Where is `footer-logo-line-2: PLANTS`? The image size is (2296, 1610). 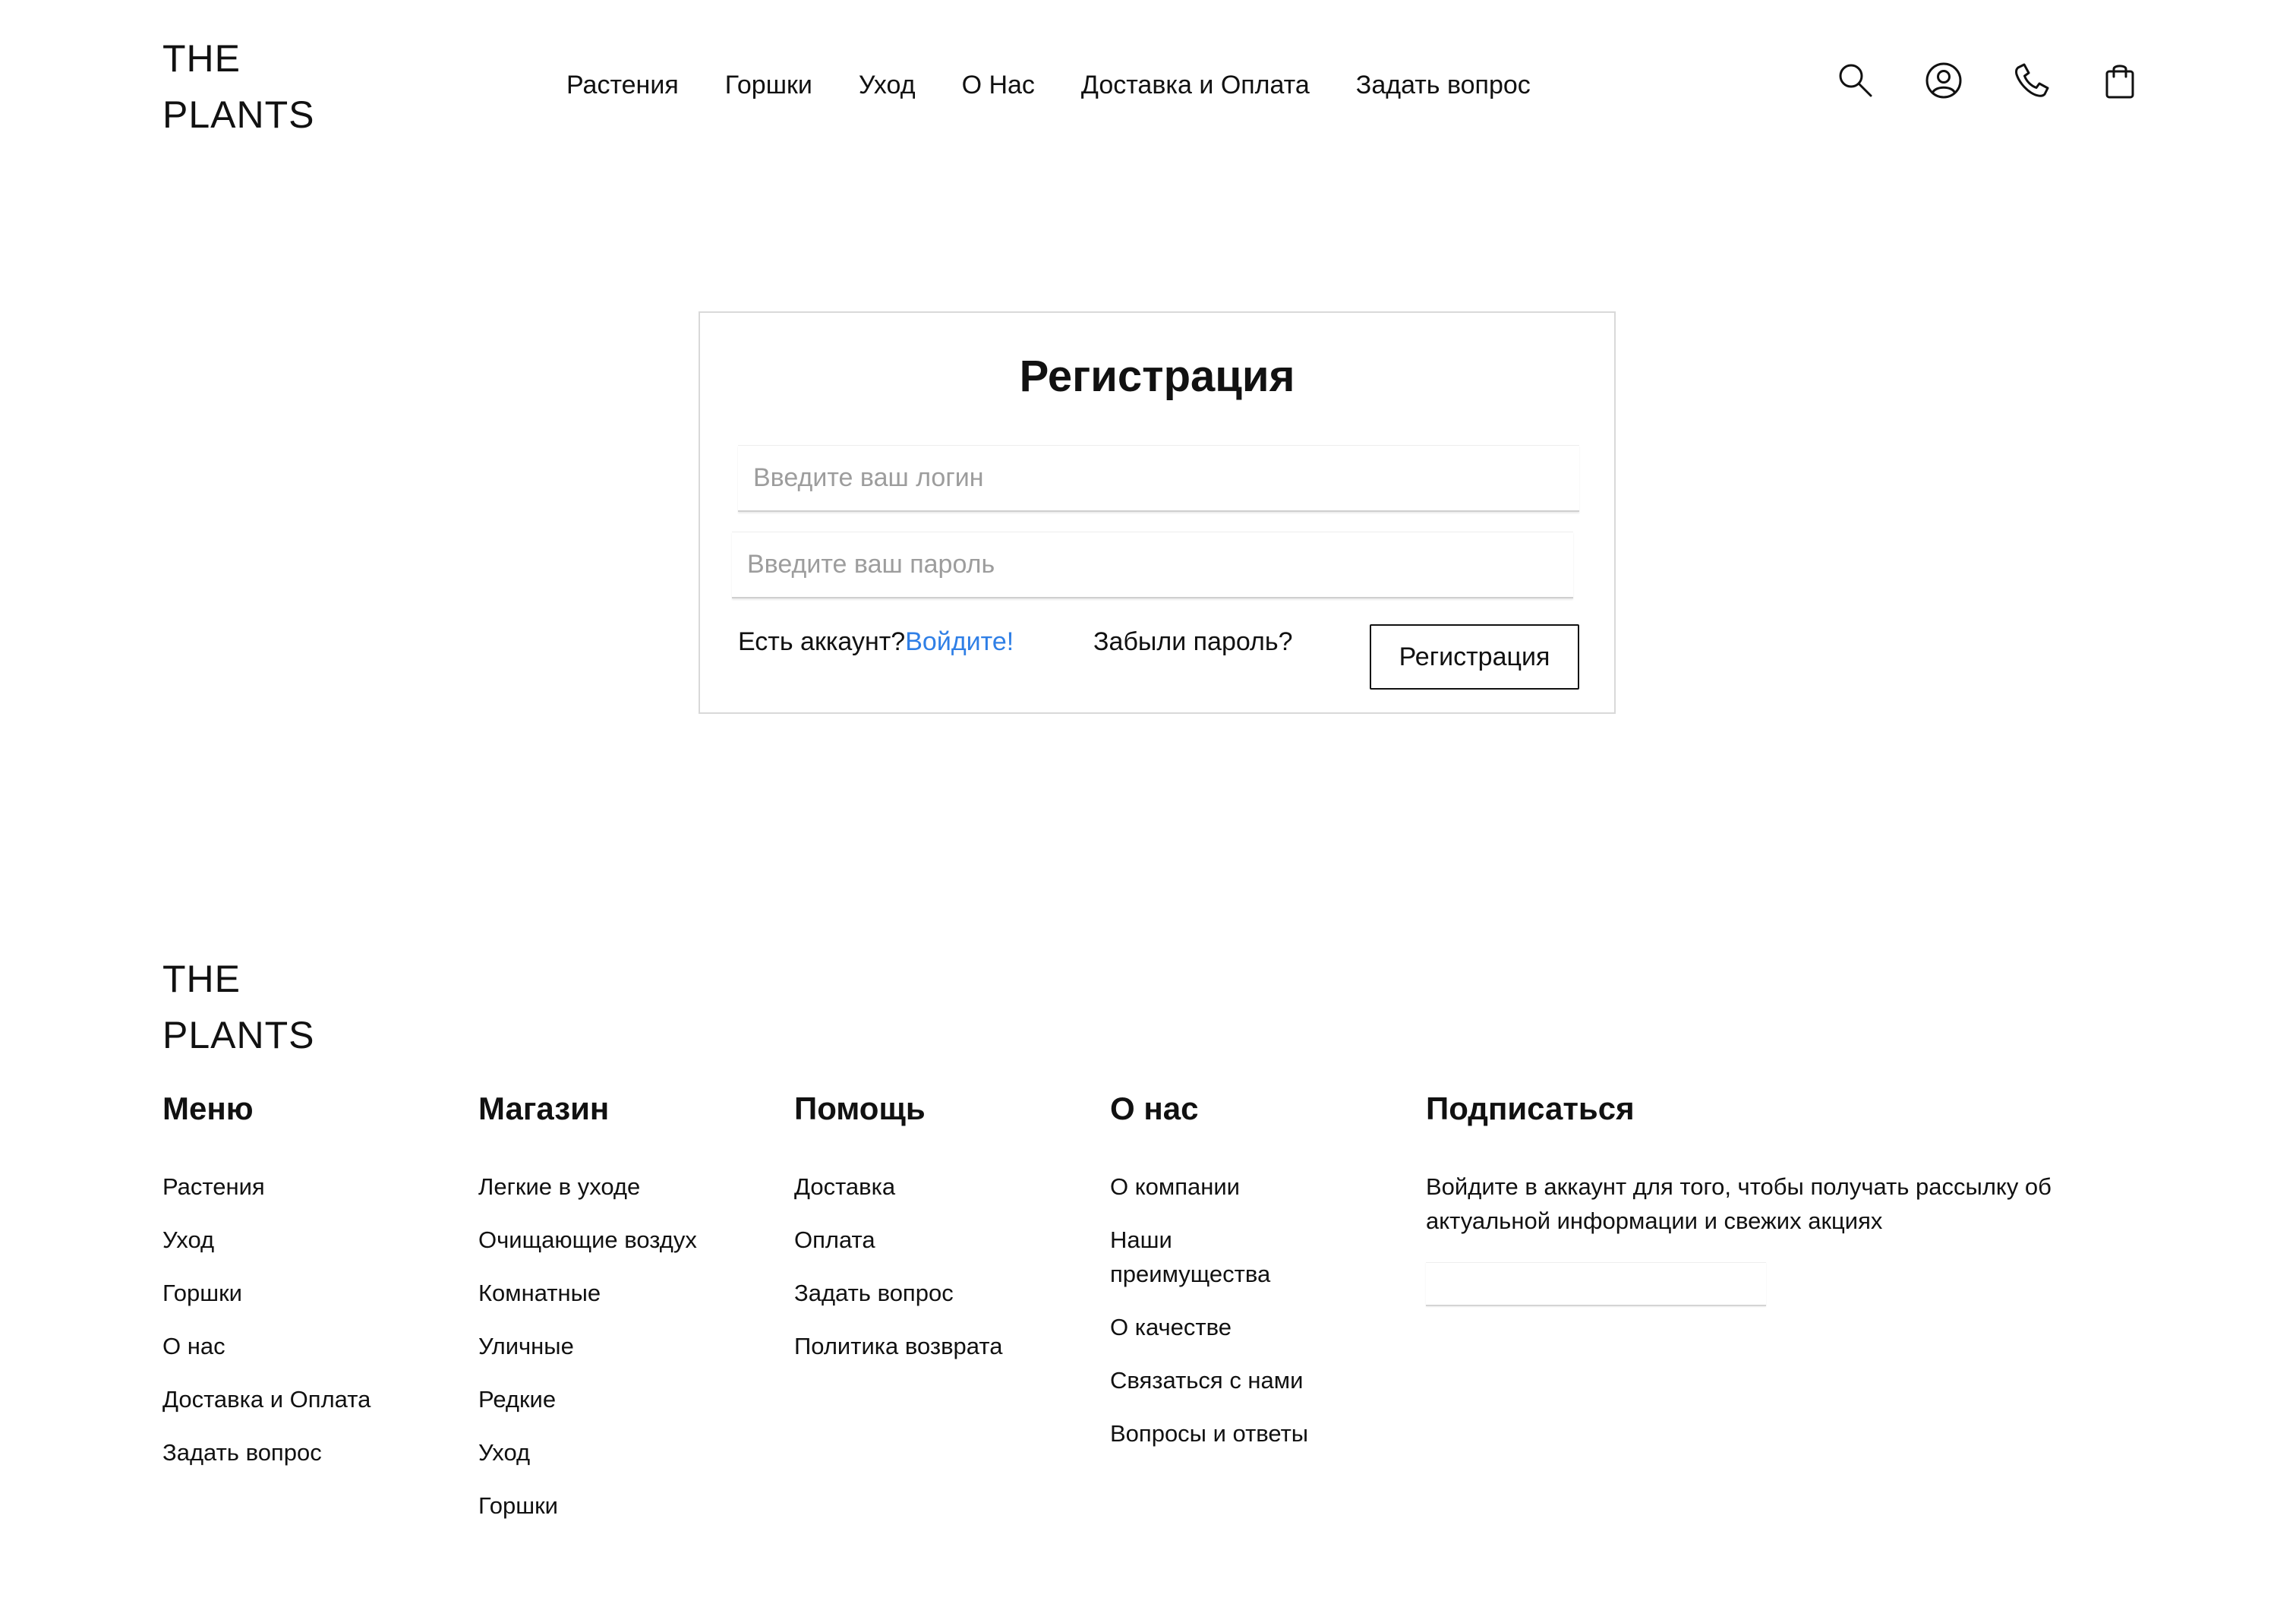
footer-logo-line-2: PLANTS is located at coordinates (239, 1035).